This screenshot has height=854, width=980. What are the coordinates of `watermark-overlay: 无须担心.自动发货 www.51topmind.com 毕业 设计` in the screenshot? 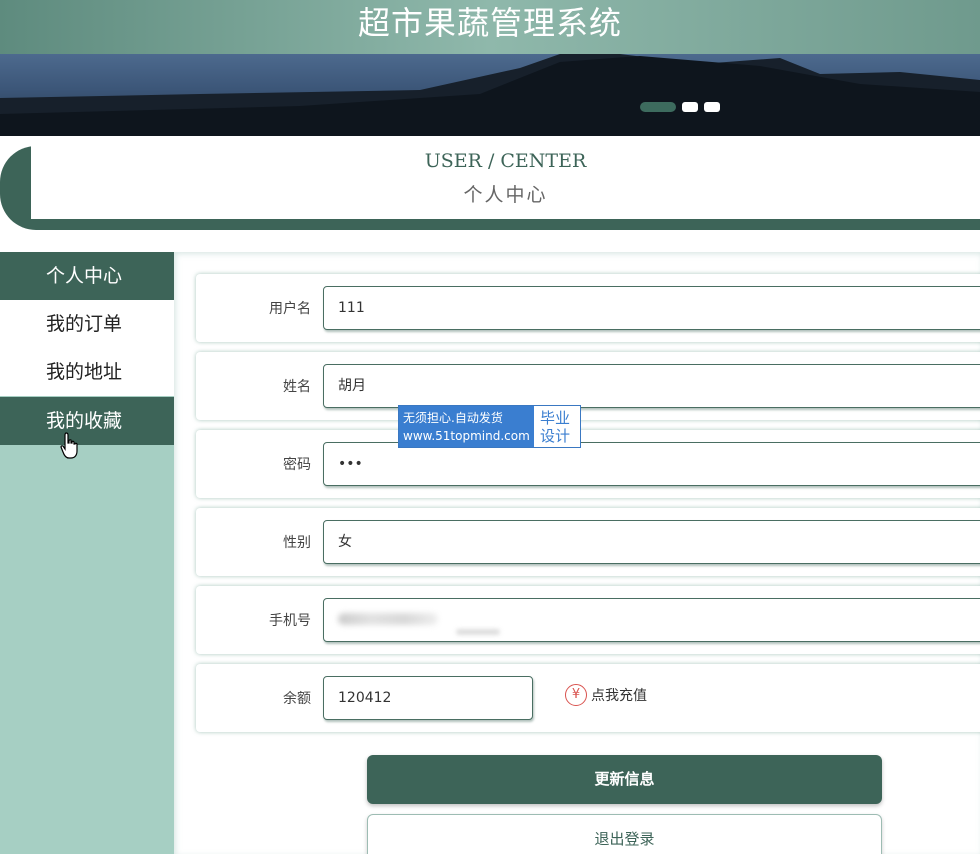 It's located at (489, 426).